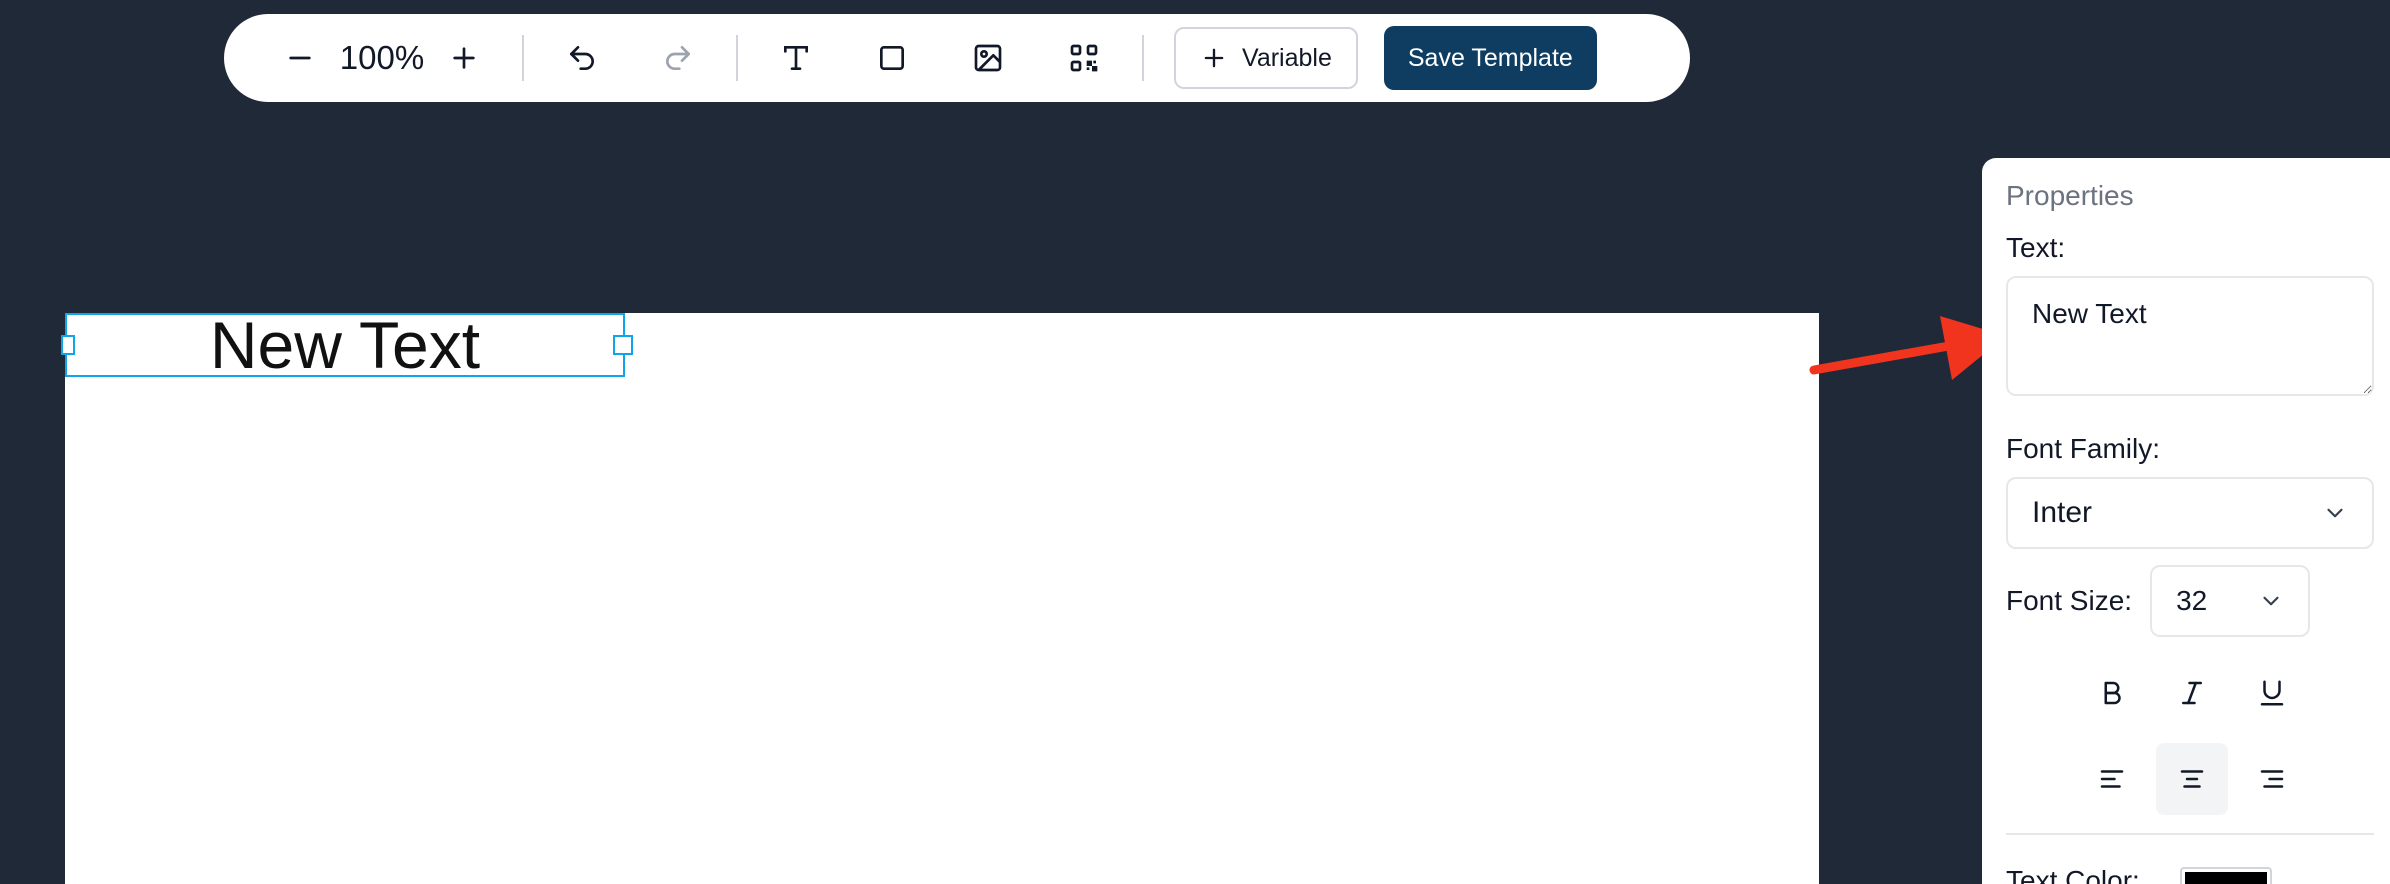 The height and width of the screenshot is (884, 2390). I want to click on text-color-row: Text Color:, so click(2192, 874).